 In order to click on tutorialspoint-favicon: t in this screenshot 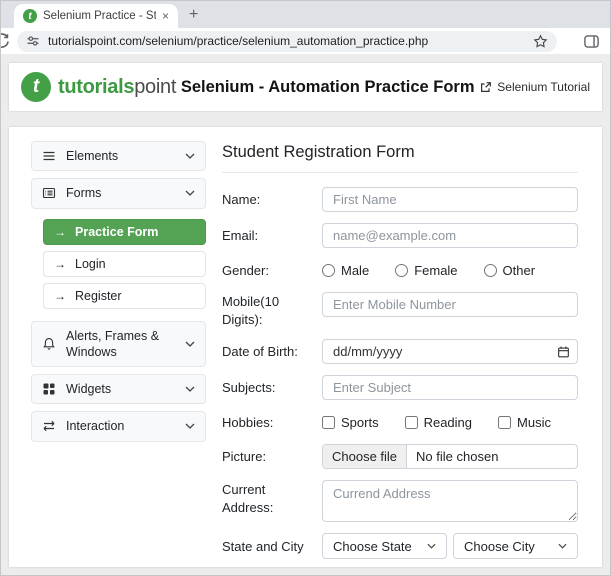, I will do `click(30, 16)`.